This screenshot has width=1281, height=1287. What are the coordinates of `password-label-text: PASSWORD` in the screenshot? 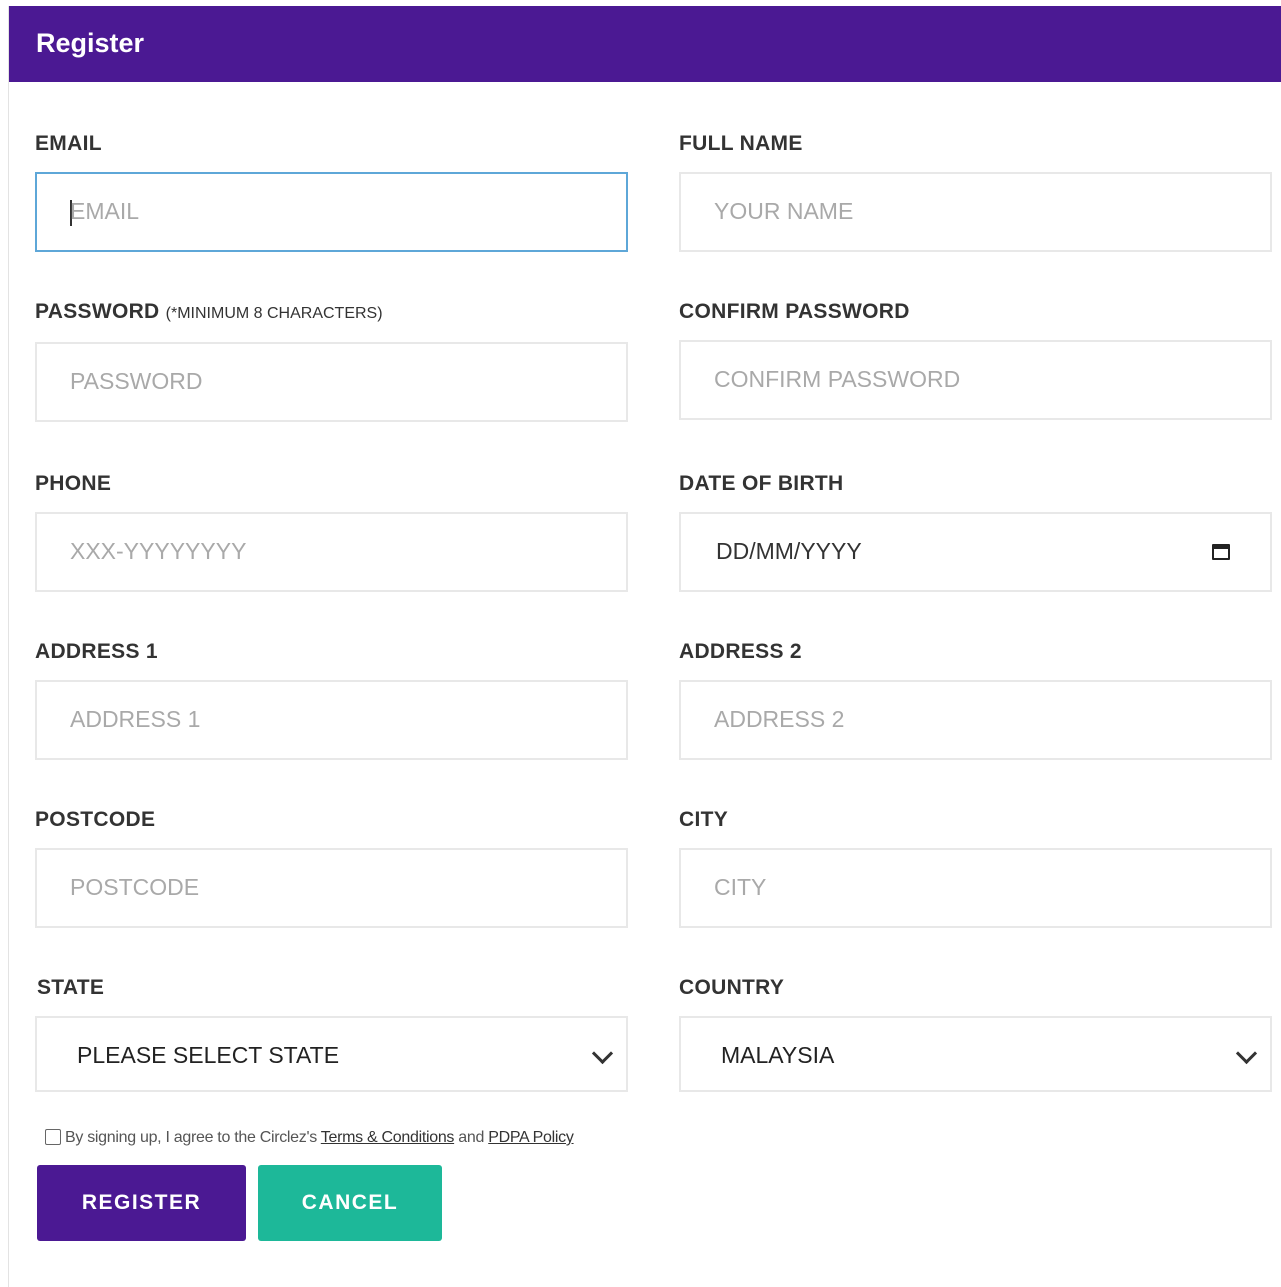 It's located at (97, 311).